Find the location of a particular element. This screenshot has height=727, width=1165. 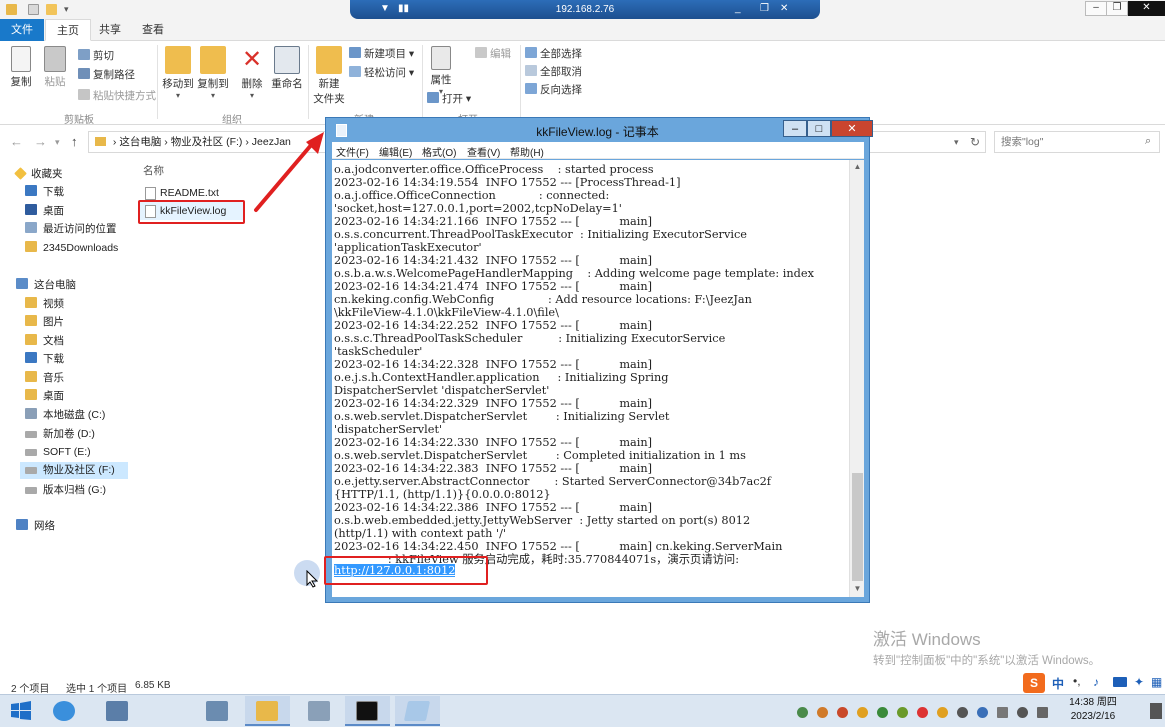

nav-drive-g: 版本归档 (G:) is located at coordinates (65, 490).